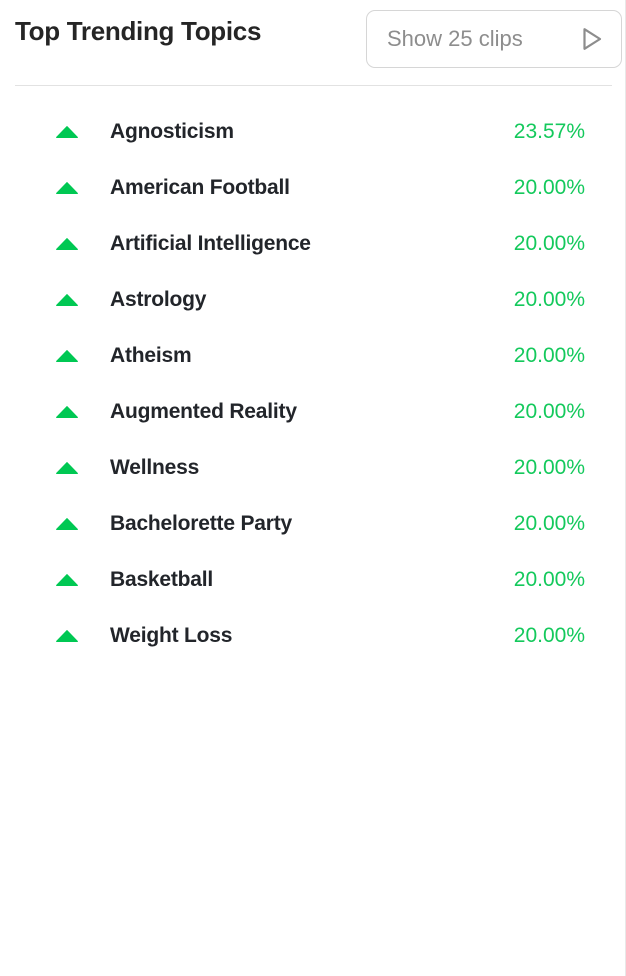 This screenshot has height=976, width=626. Describe the element at coordinates (312, 300) in the screenshot. I see `table-row: Astrology 20.00%` at that location.